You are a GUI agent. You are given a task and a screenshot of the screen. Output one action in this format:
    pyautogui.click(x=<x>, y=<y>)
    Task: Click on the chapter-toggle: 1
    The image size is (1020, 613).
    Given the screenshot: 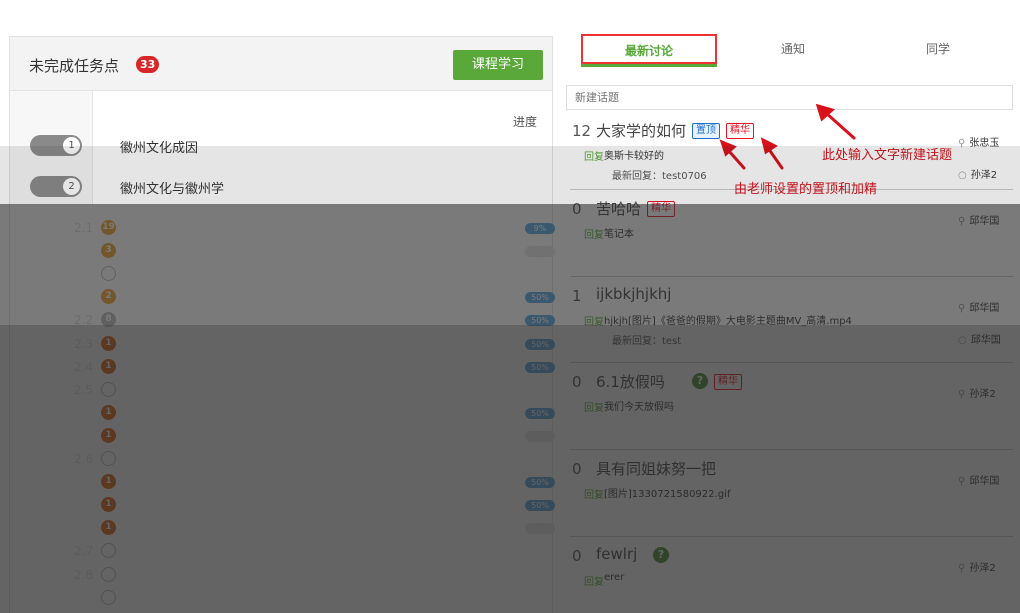 What is the action you would take?
    pyautogui.click(x=56, y=145)
    